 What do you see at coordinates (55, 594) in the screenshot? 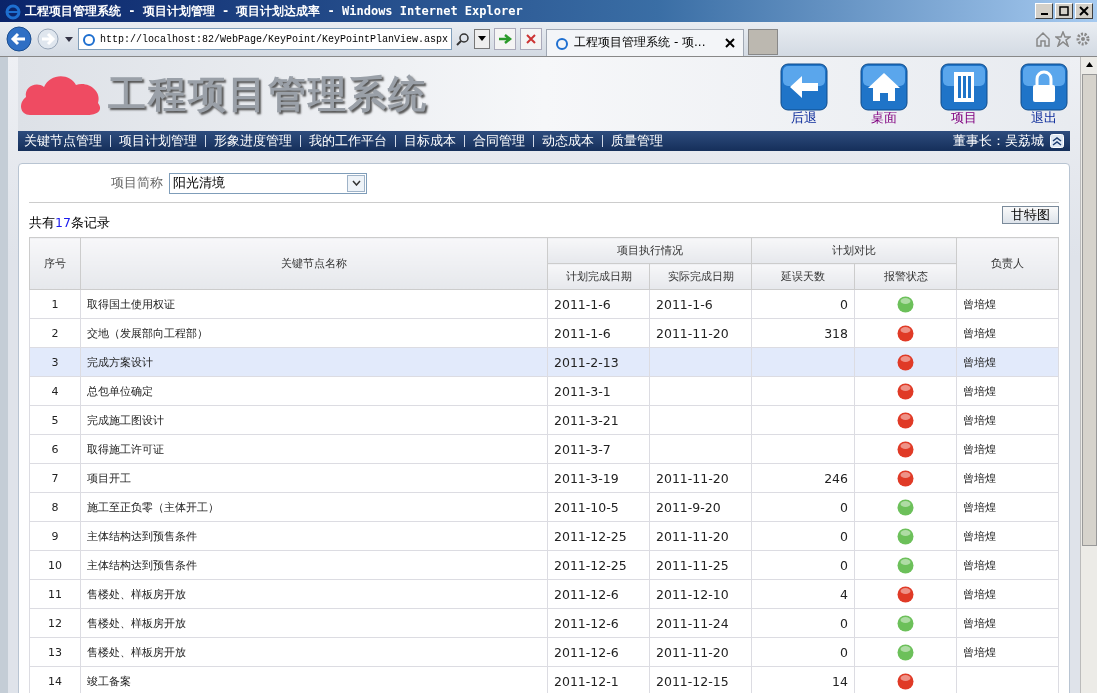
I see `table-cell: 11` at bounding box center [55, 594].